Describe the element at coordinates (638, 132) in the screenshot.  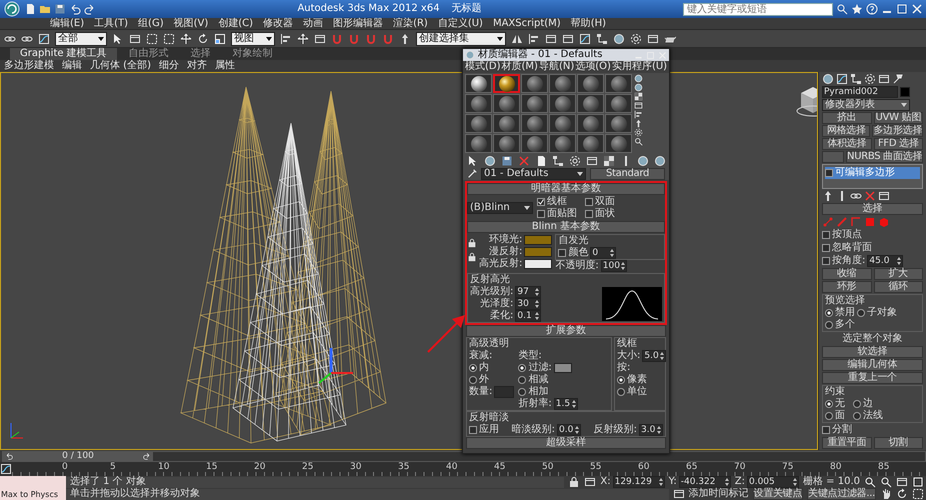
I see `options-icon` at that location.